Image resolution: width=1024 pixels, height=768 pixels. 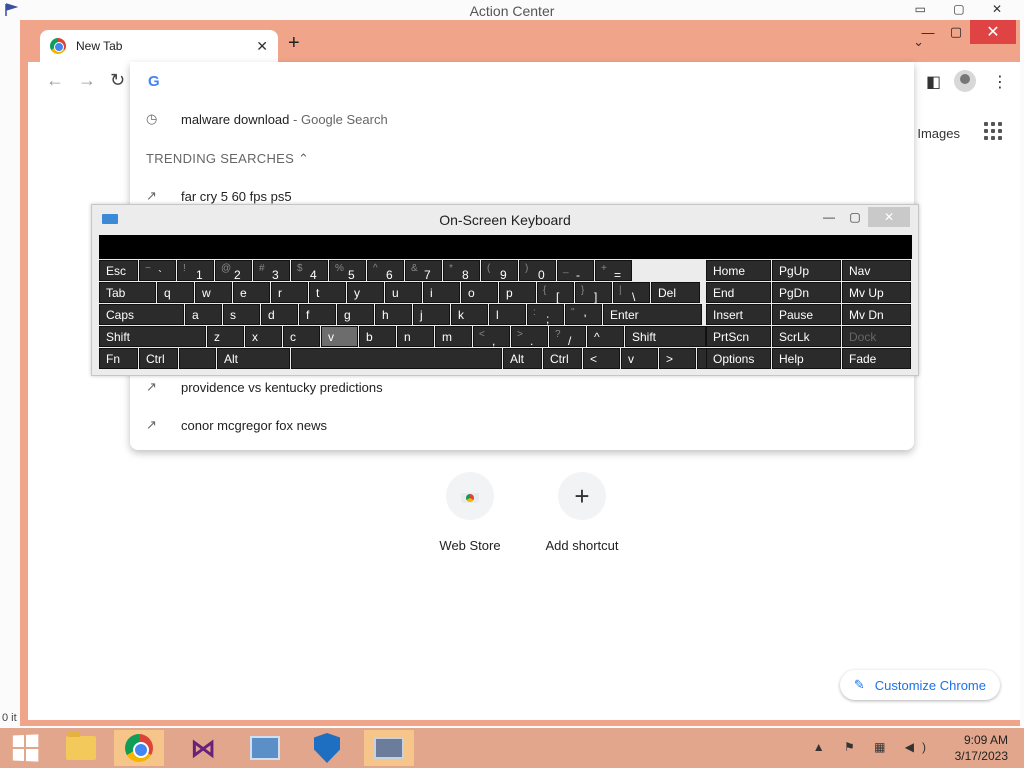 I want to click on osk-key: Fn, so click(x=118, y=358).